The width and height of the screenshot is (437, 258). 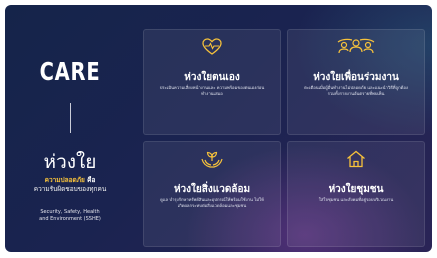 I want to click on heart-line-icon, so click(x=212, y=49).